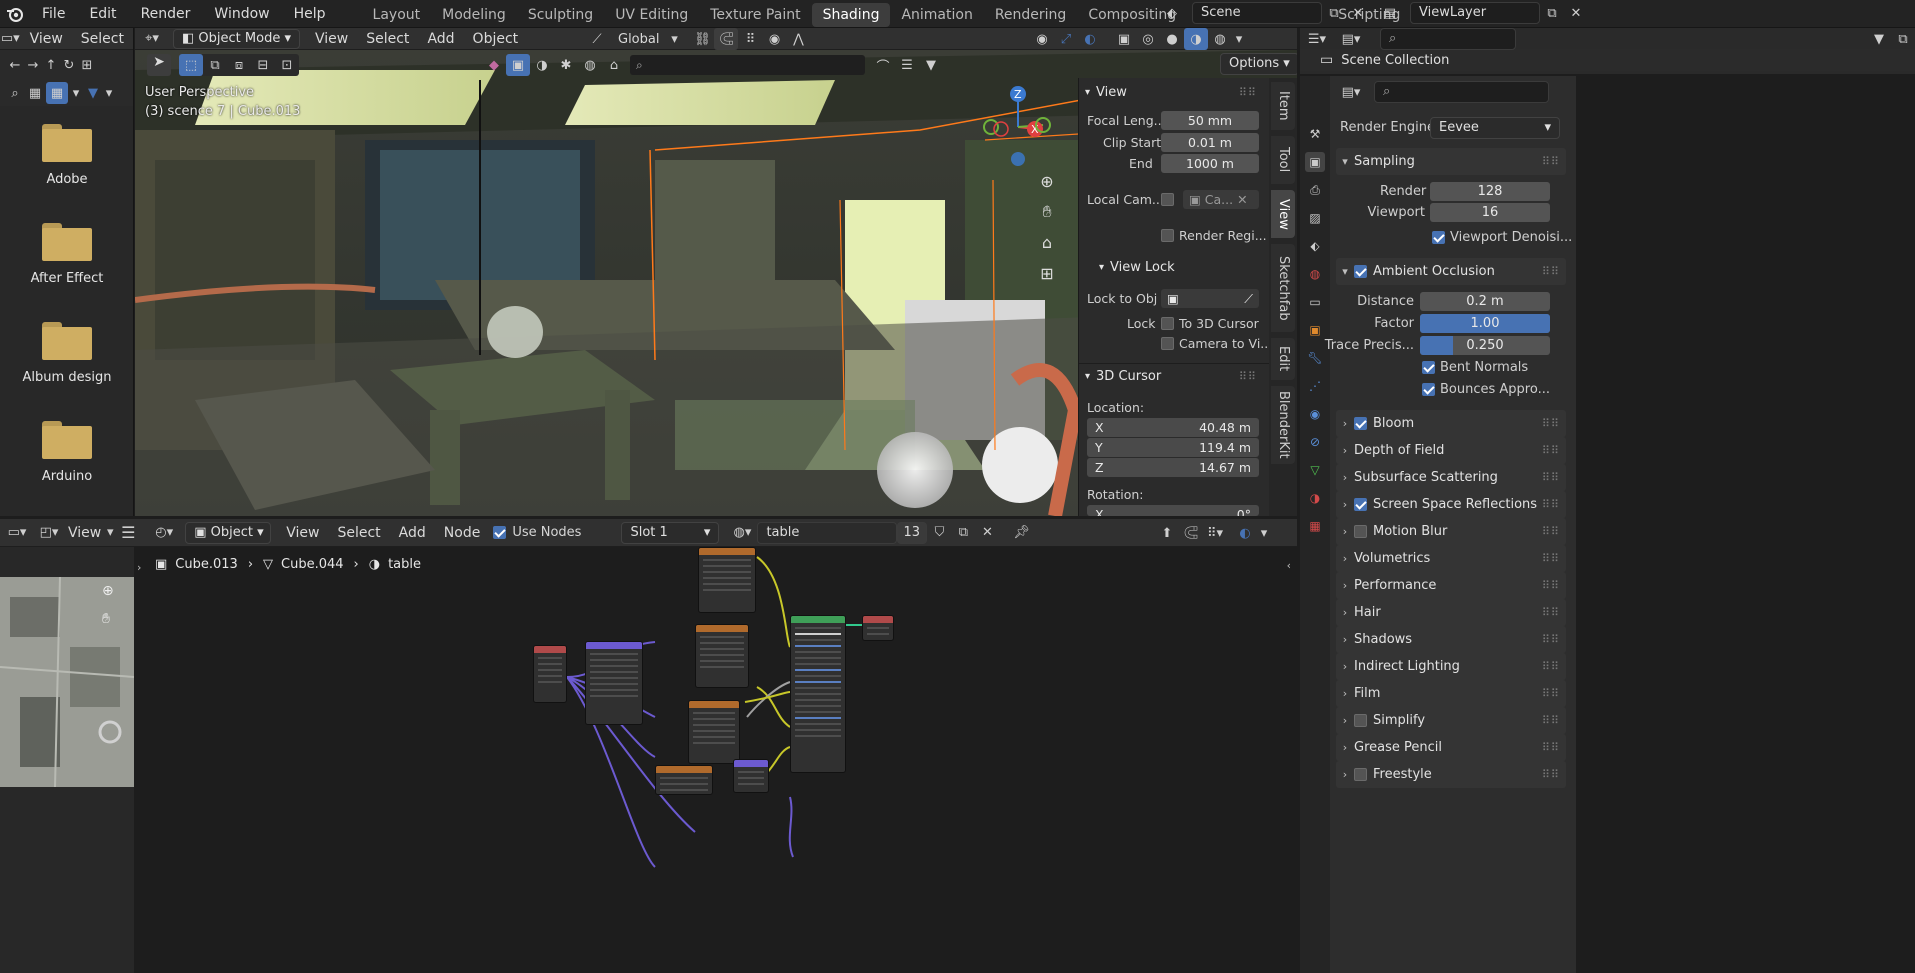  Describe the element at coordinates (191, 65) in the screenshot. I see `select-new-icon: ⬚` at that location.